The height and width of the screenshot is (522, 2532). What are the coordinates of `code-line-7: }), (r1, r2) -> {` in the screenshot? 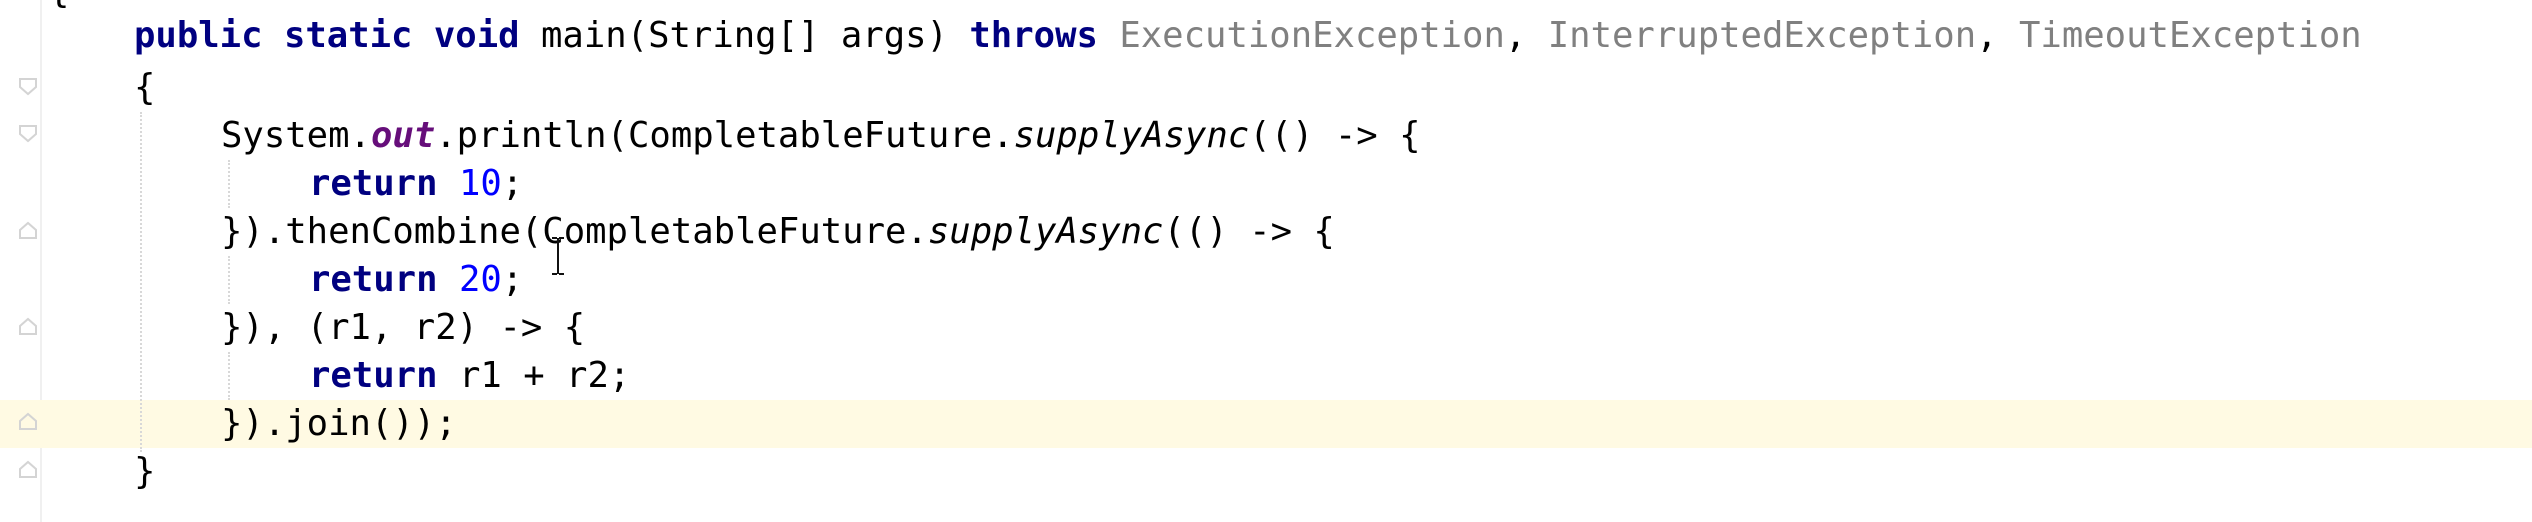 It's located at (1266, 328).